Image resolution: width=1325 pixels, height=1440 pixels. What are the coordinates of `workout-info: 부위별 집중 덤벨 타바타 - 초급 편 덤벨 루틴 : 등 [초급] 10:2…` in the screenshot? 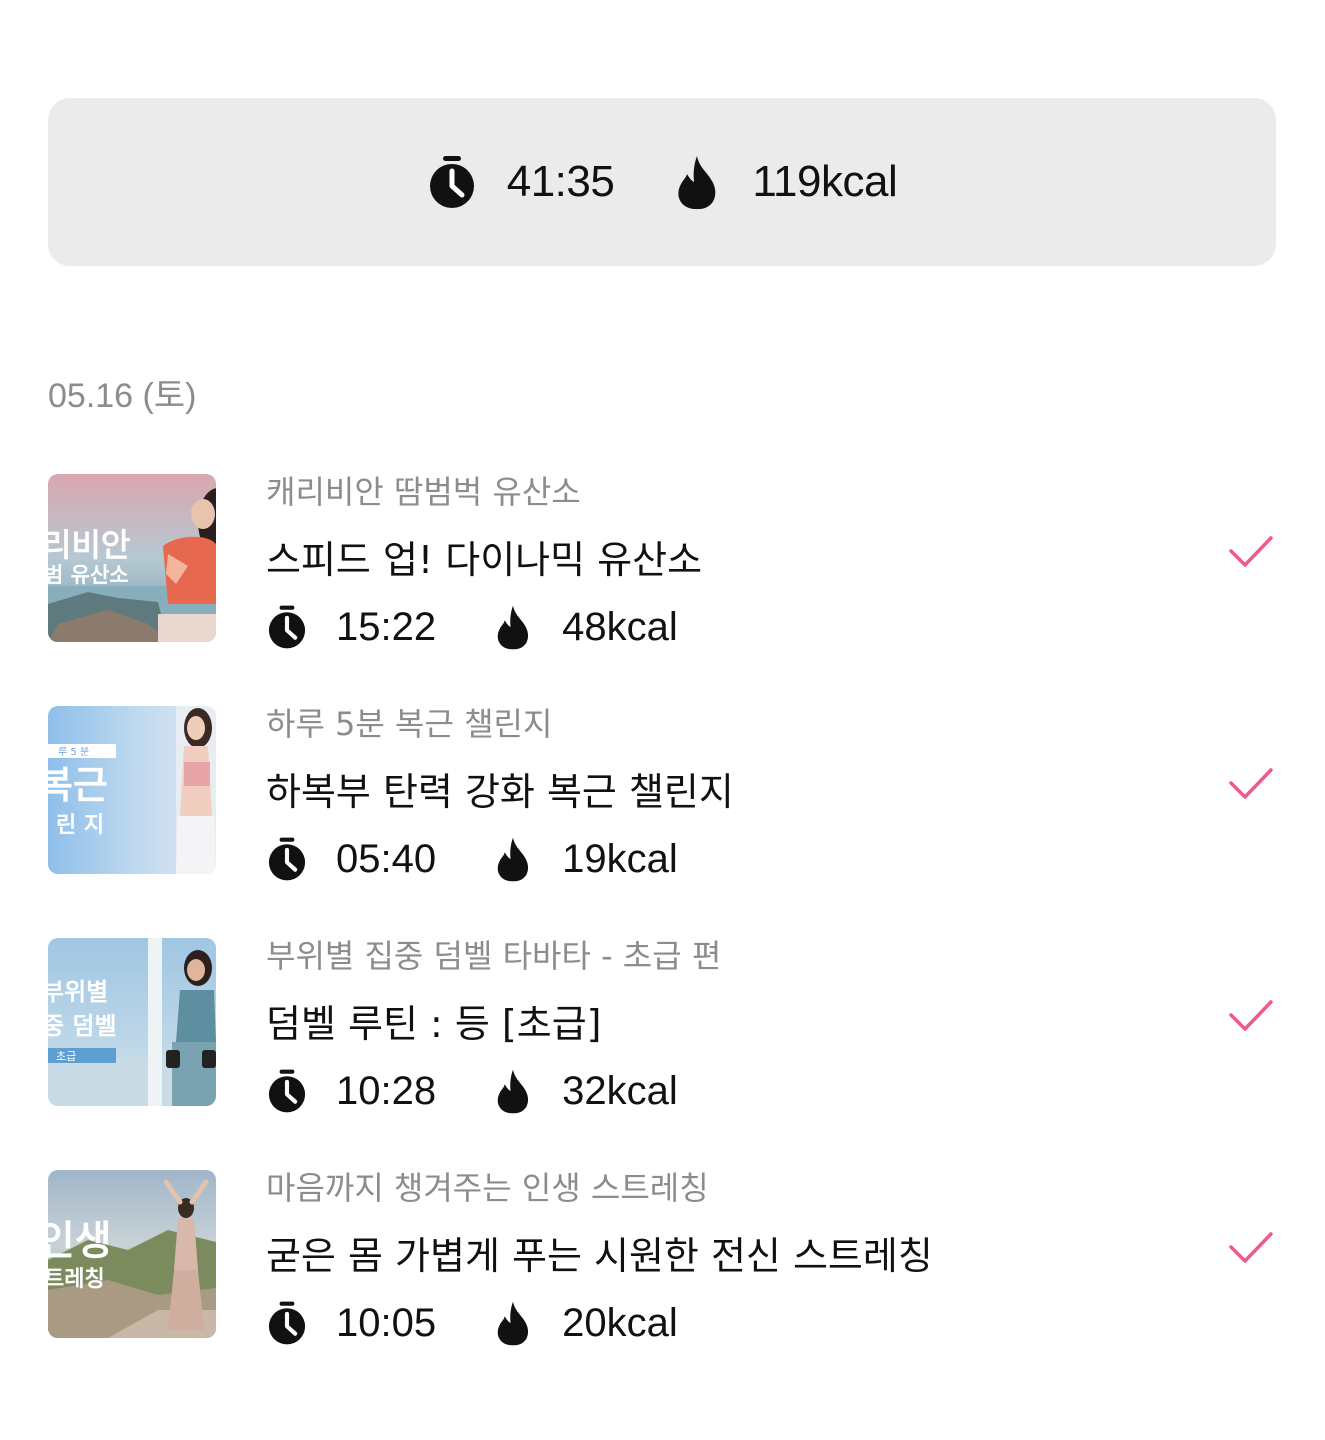 It's located at (731, 1026).